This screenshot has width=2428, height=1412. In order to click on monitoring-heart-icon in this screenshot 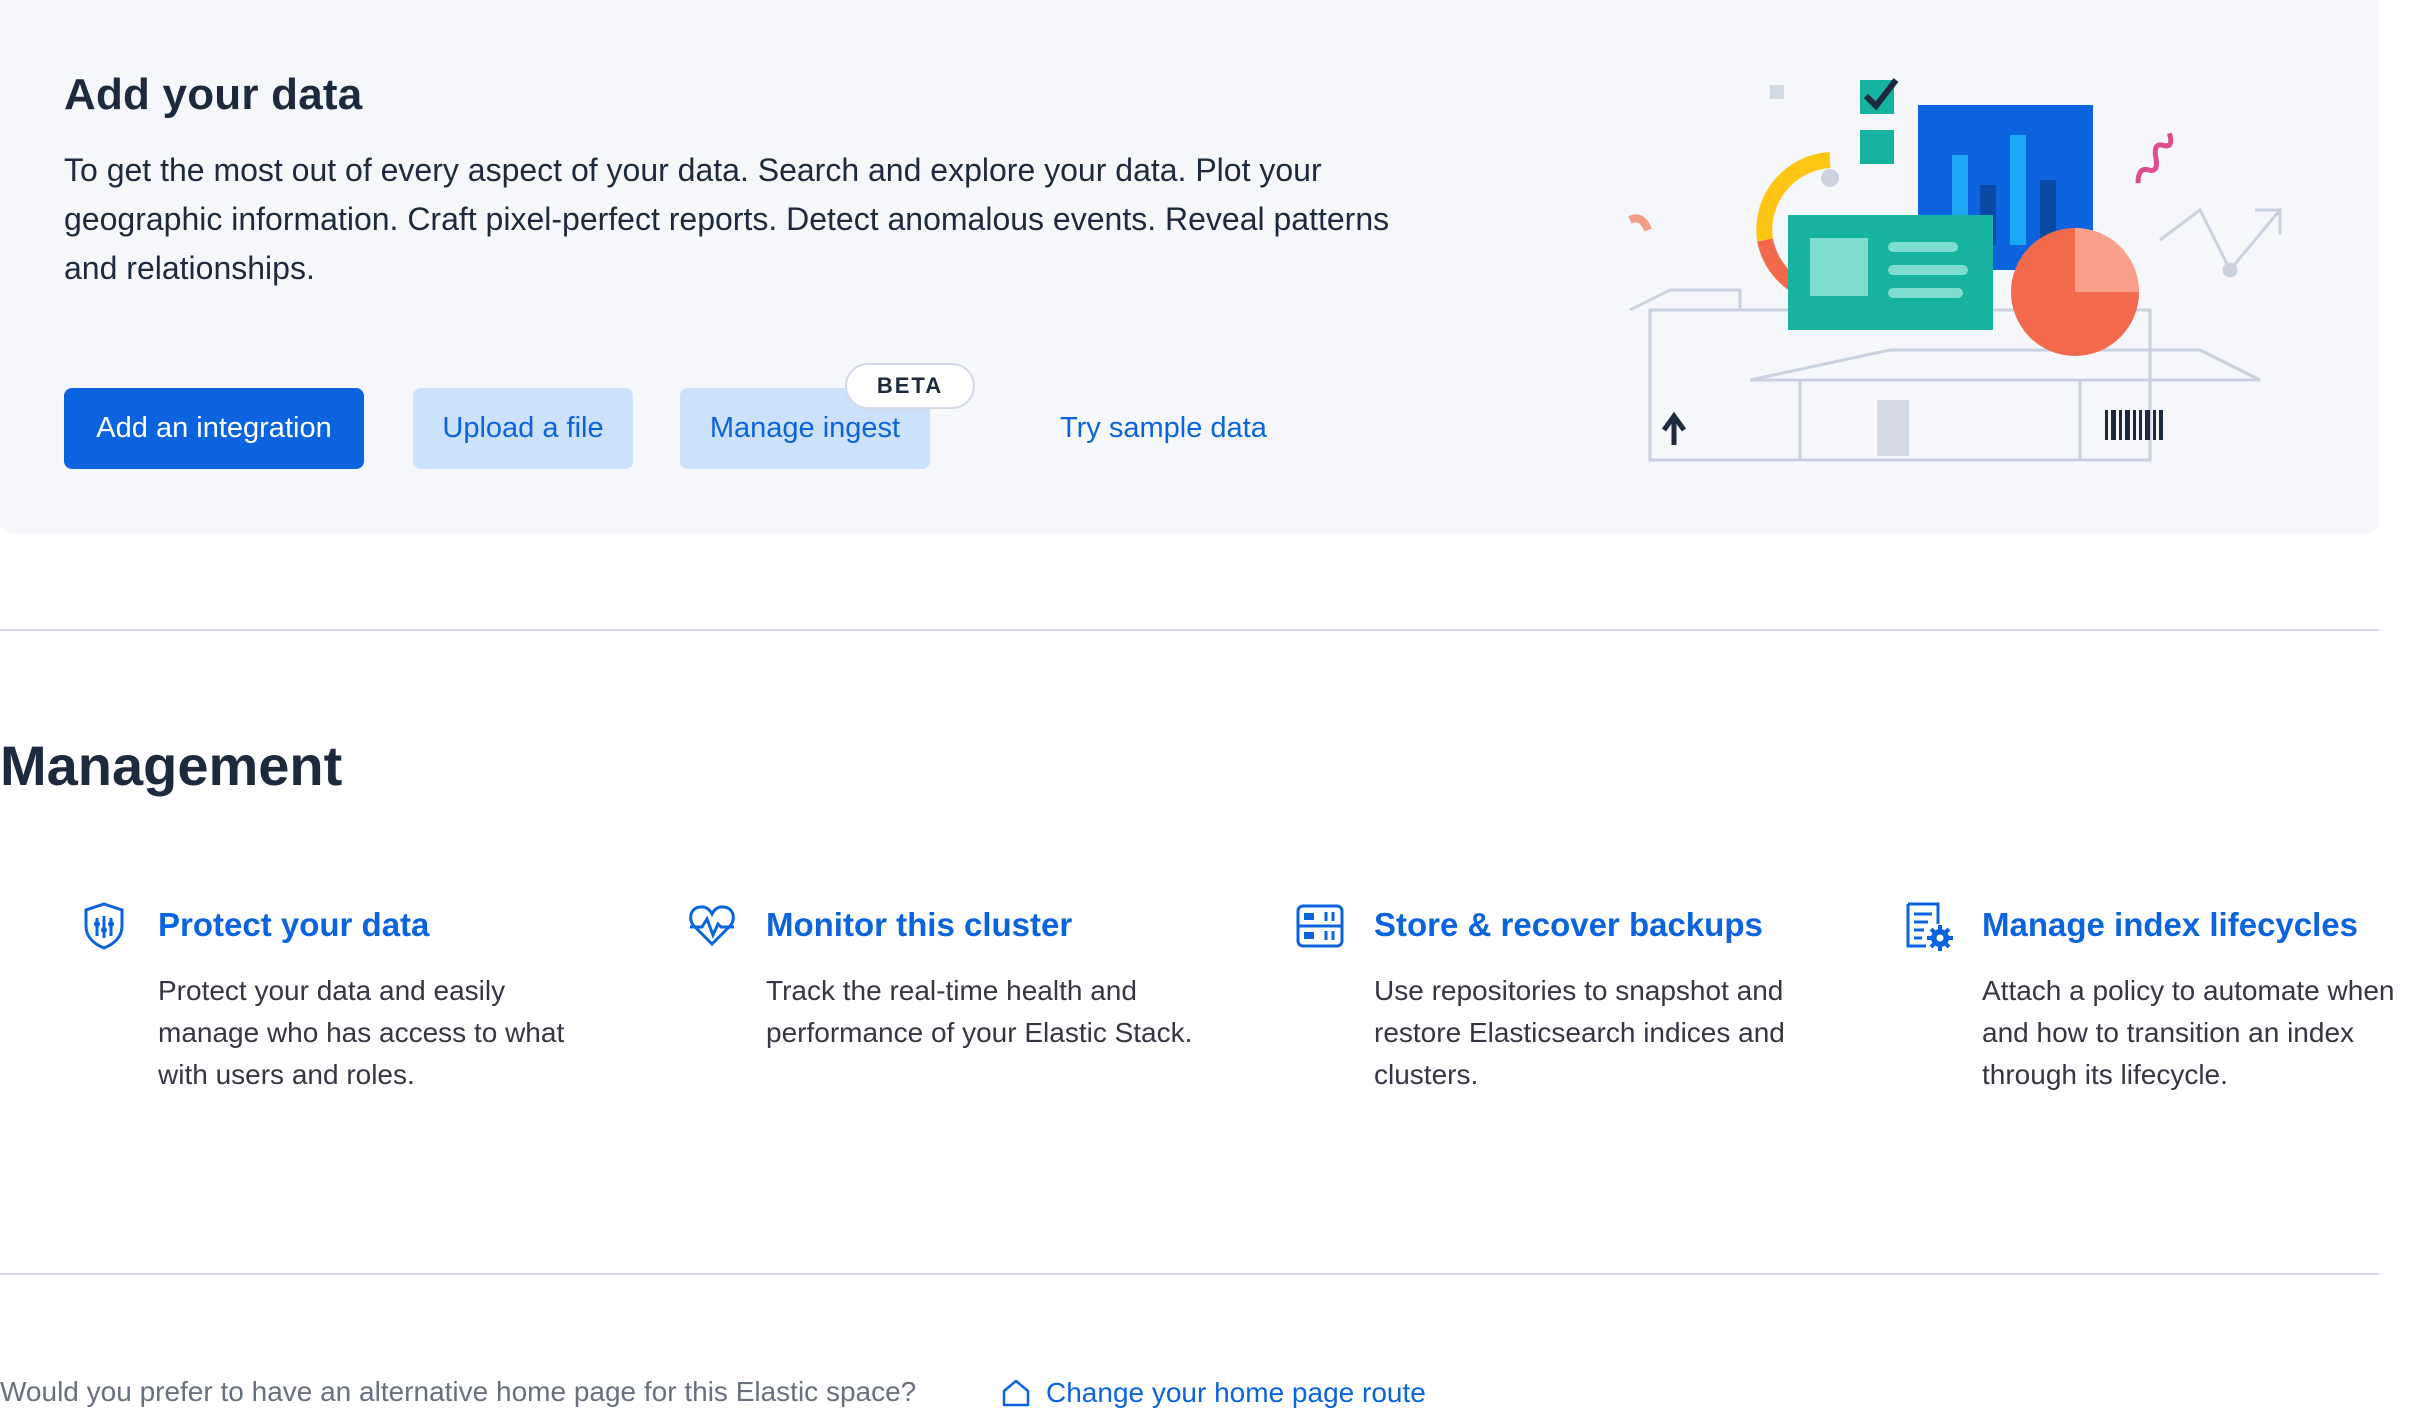, I will do `click(712, 926)`.